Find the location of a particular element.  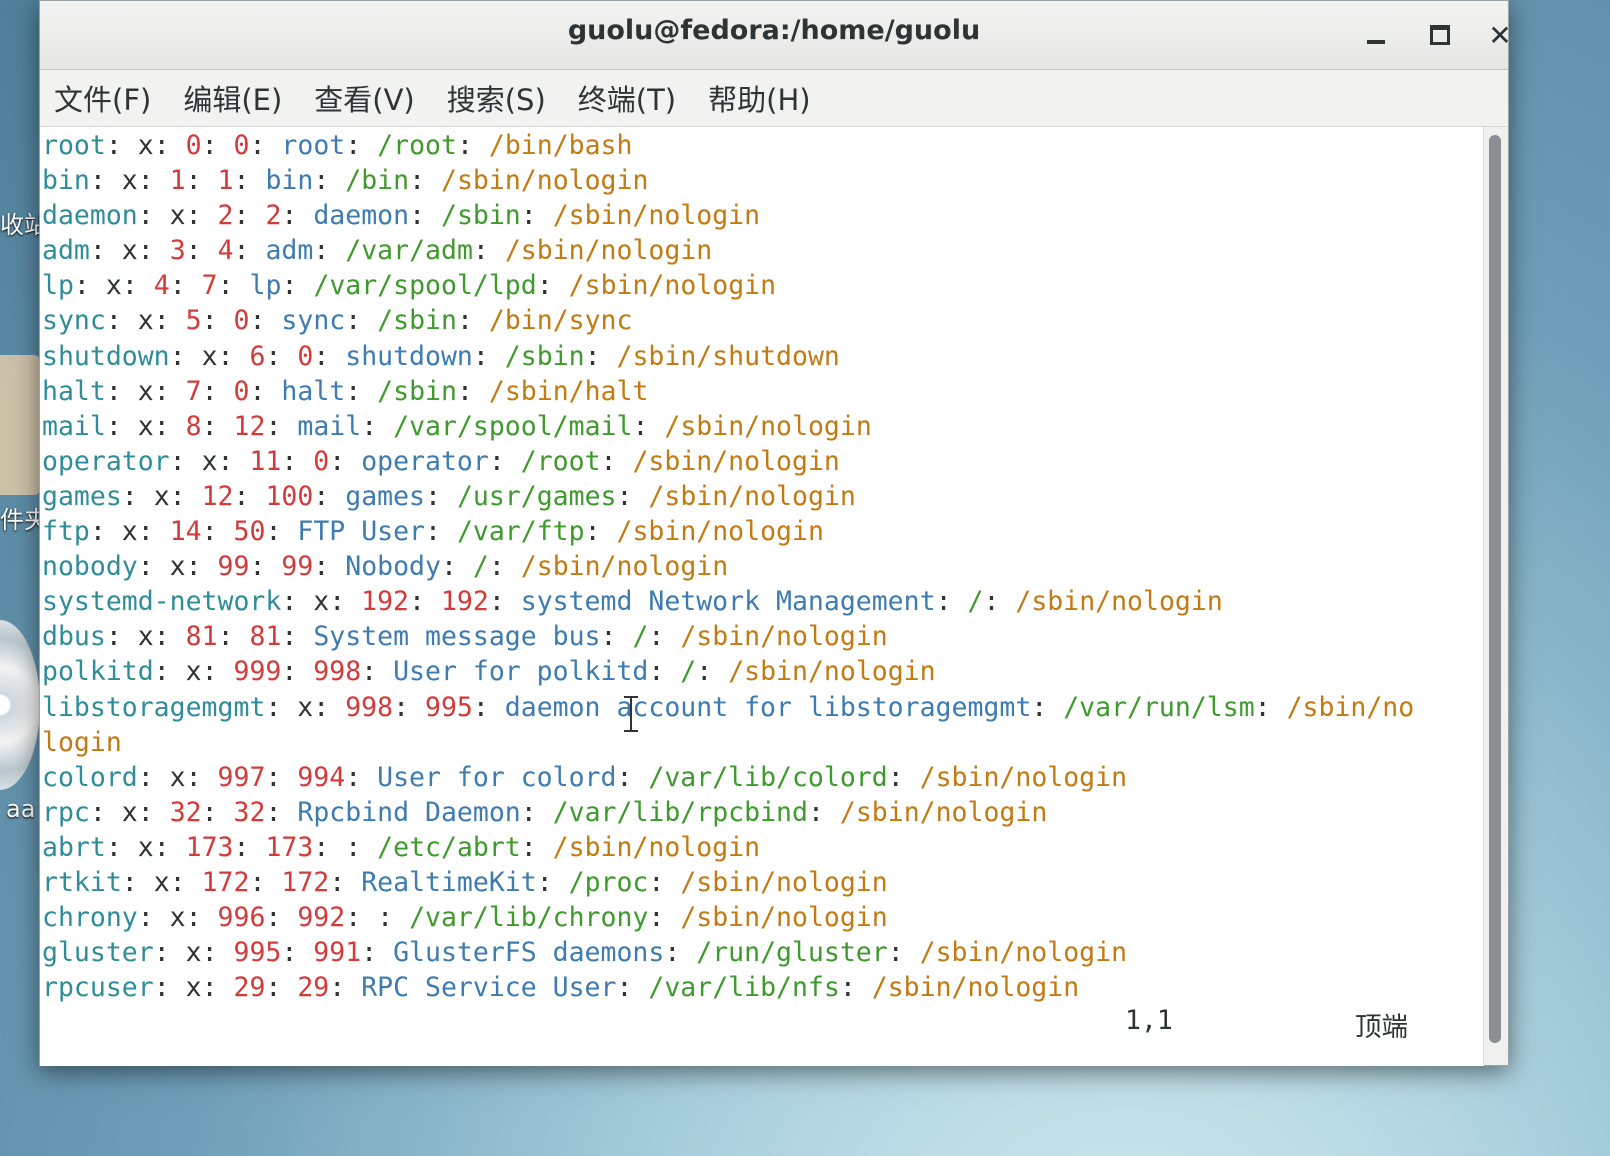

menu-file: 文件(F) is located at coordinates (102, 98).